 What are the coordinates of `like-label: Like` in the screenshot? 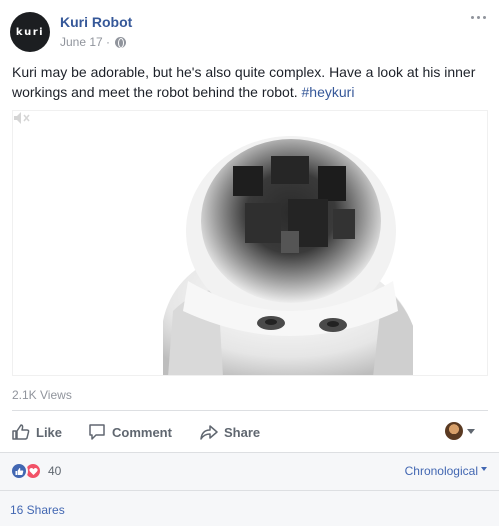 It's located at (49, 432).